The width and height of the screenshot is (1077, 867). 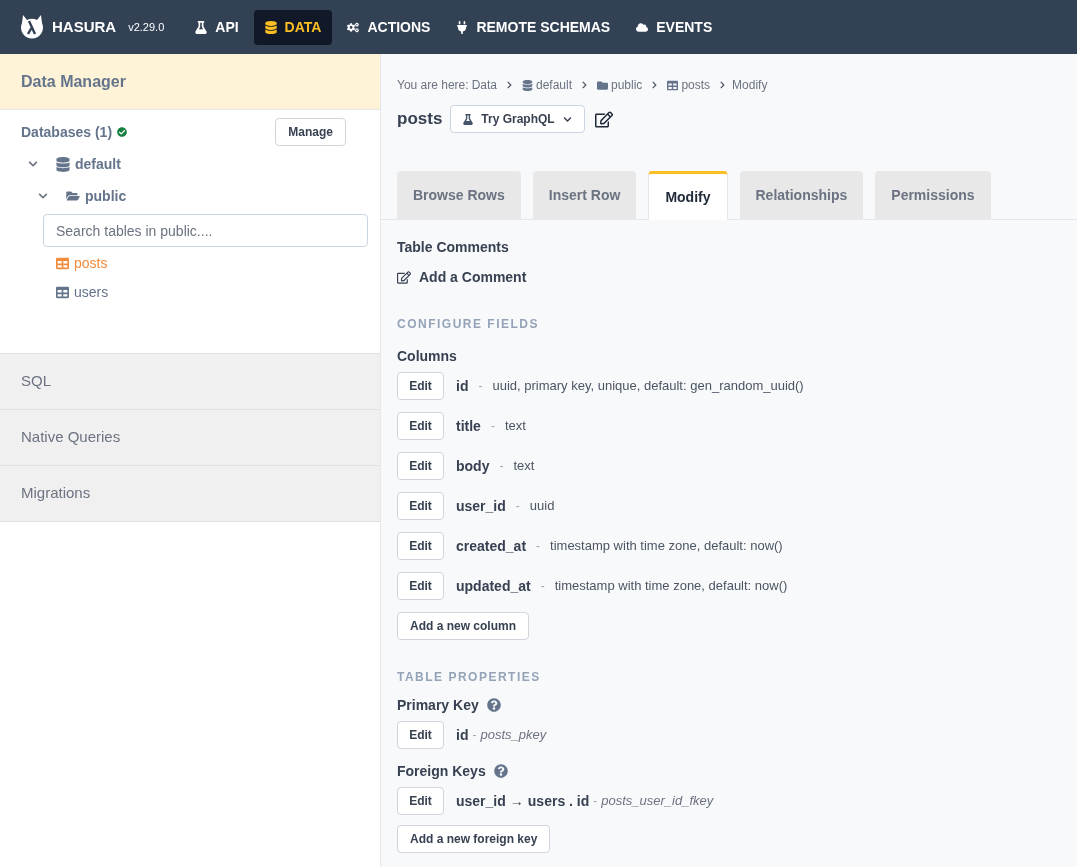 What do you see at coordinates (493, 586) in the screenshot?
I see `column-name: updated_at` at bounding box center [493, 586].